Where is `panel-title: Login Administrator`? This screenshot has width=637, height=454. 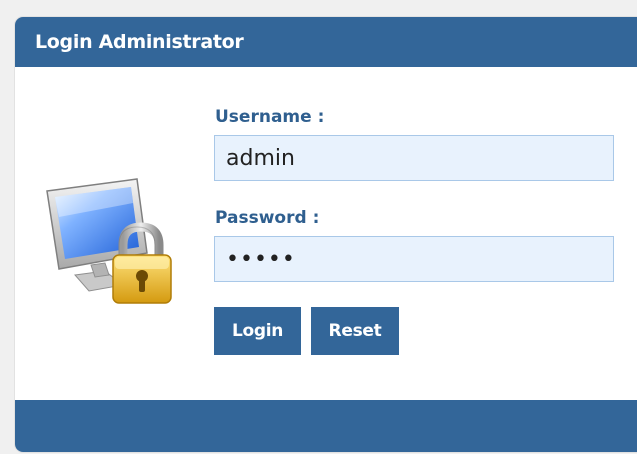 panel-title: Login Administrator is located at coordinates (326, 42).